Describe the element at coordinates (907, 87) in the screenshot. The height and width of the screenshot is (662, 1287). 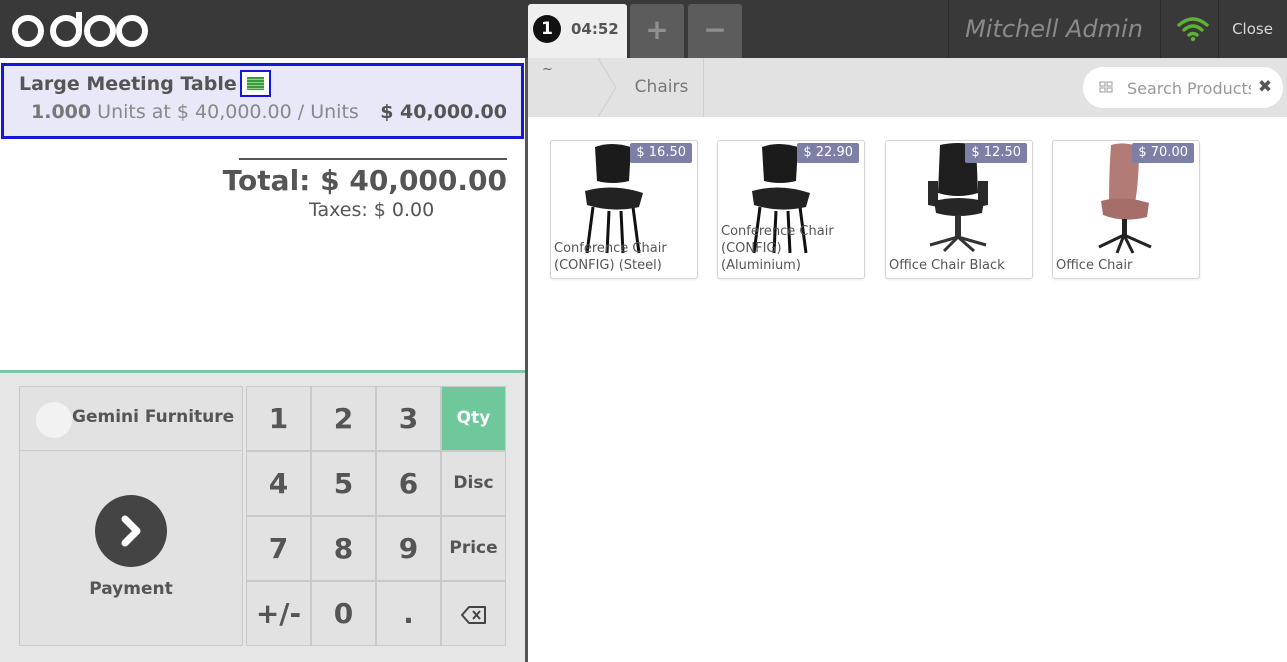
I see `category-bar: ~ Chairs ✖` at that location.